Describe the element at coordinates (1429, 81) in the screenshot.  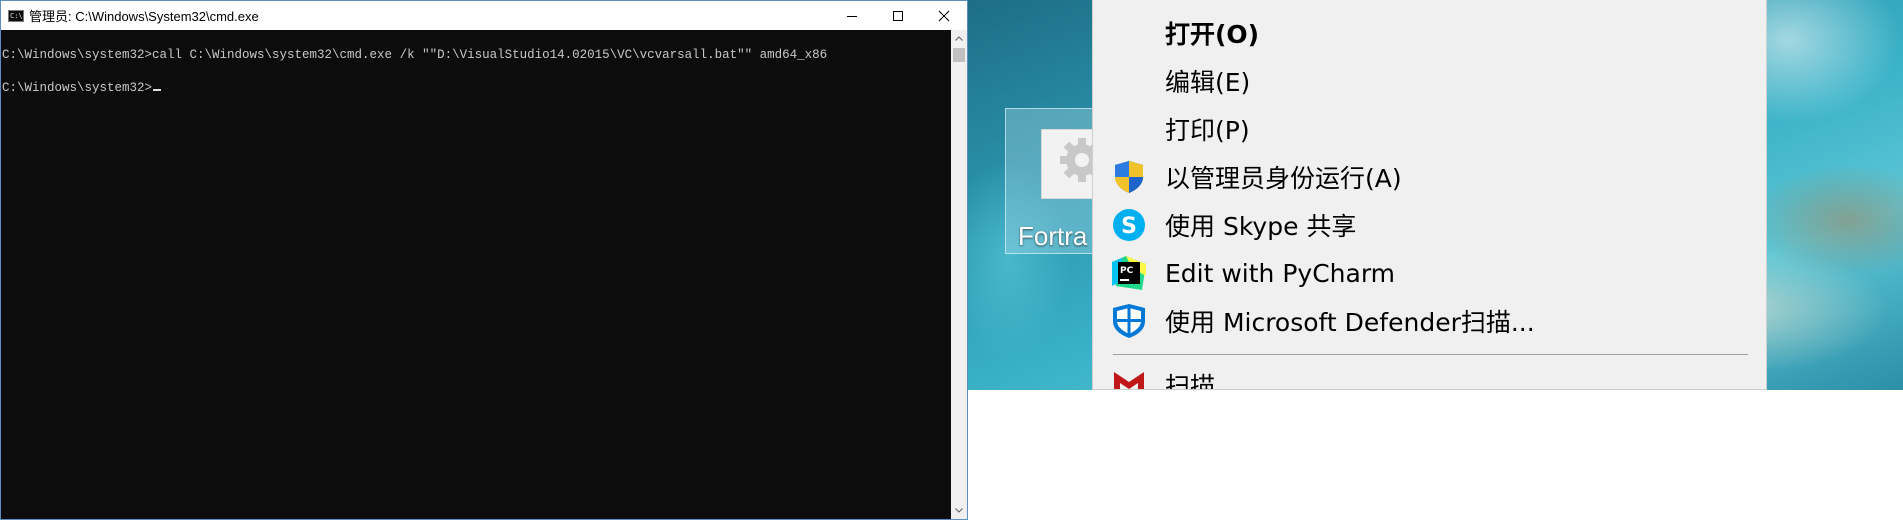
I see `menu-item-edit: 编辑(E)` at that location.